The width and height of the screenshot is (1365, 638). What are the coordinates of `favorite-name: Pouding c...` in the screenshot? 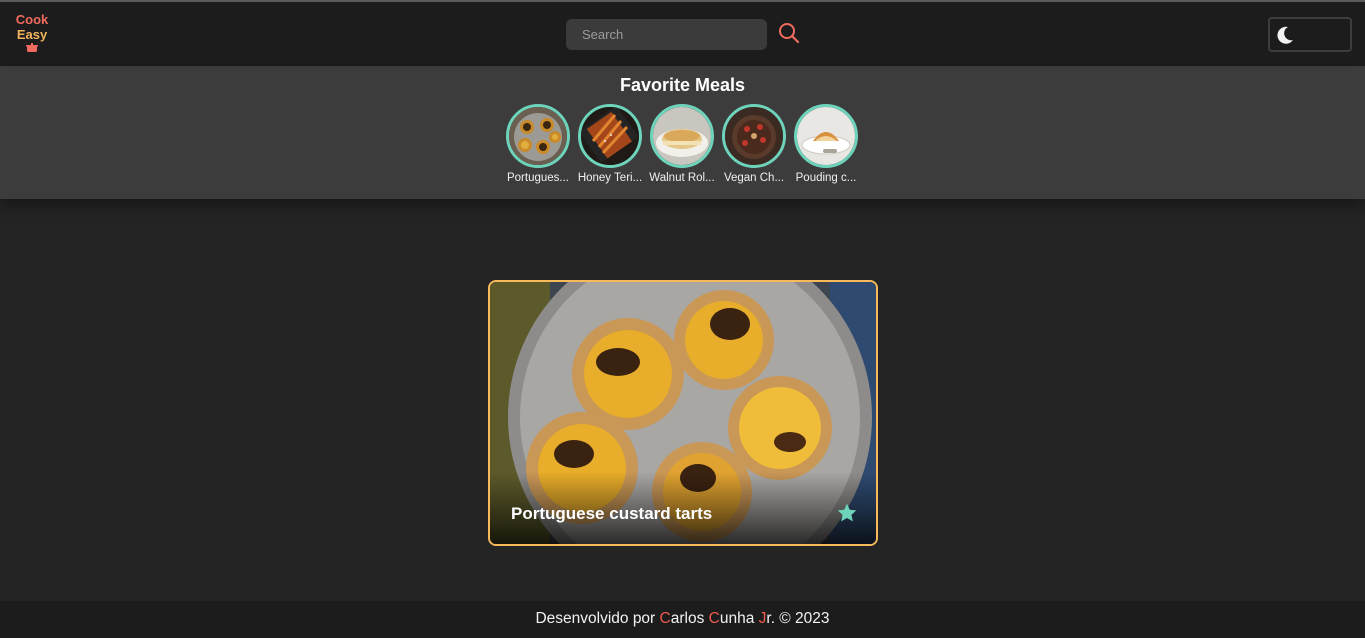 It's located at (826, 178).